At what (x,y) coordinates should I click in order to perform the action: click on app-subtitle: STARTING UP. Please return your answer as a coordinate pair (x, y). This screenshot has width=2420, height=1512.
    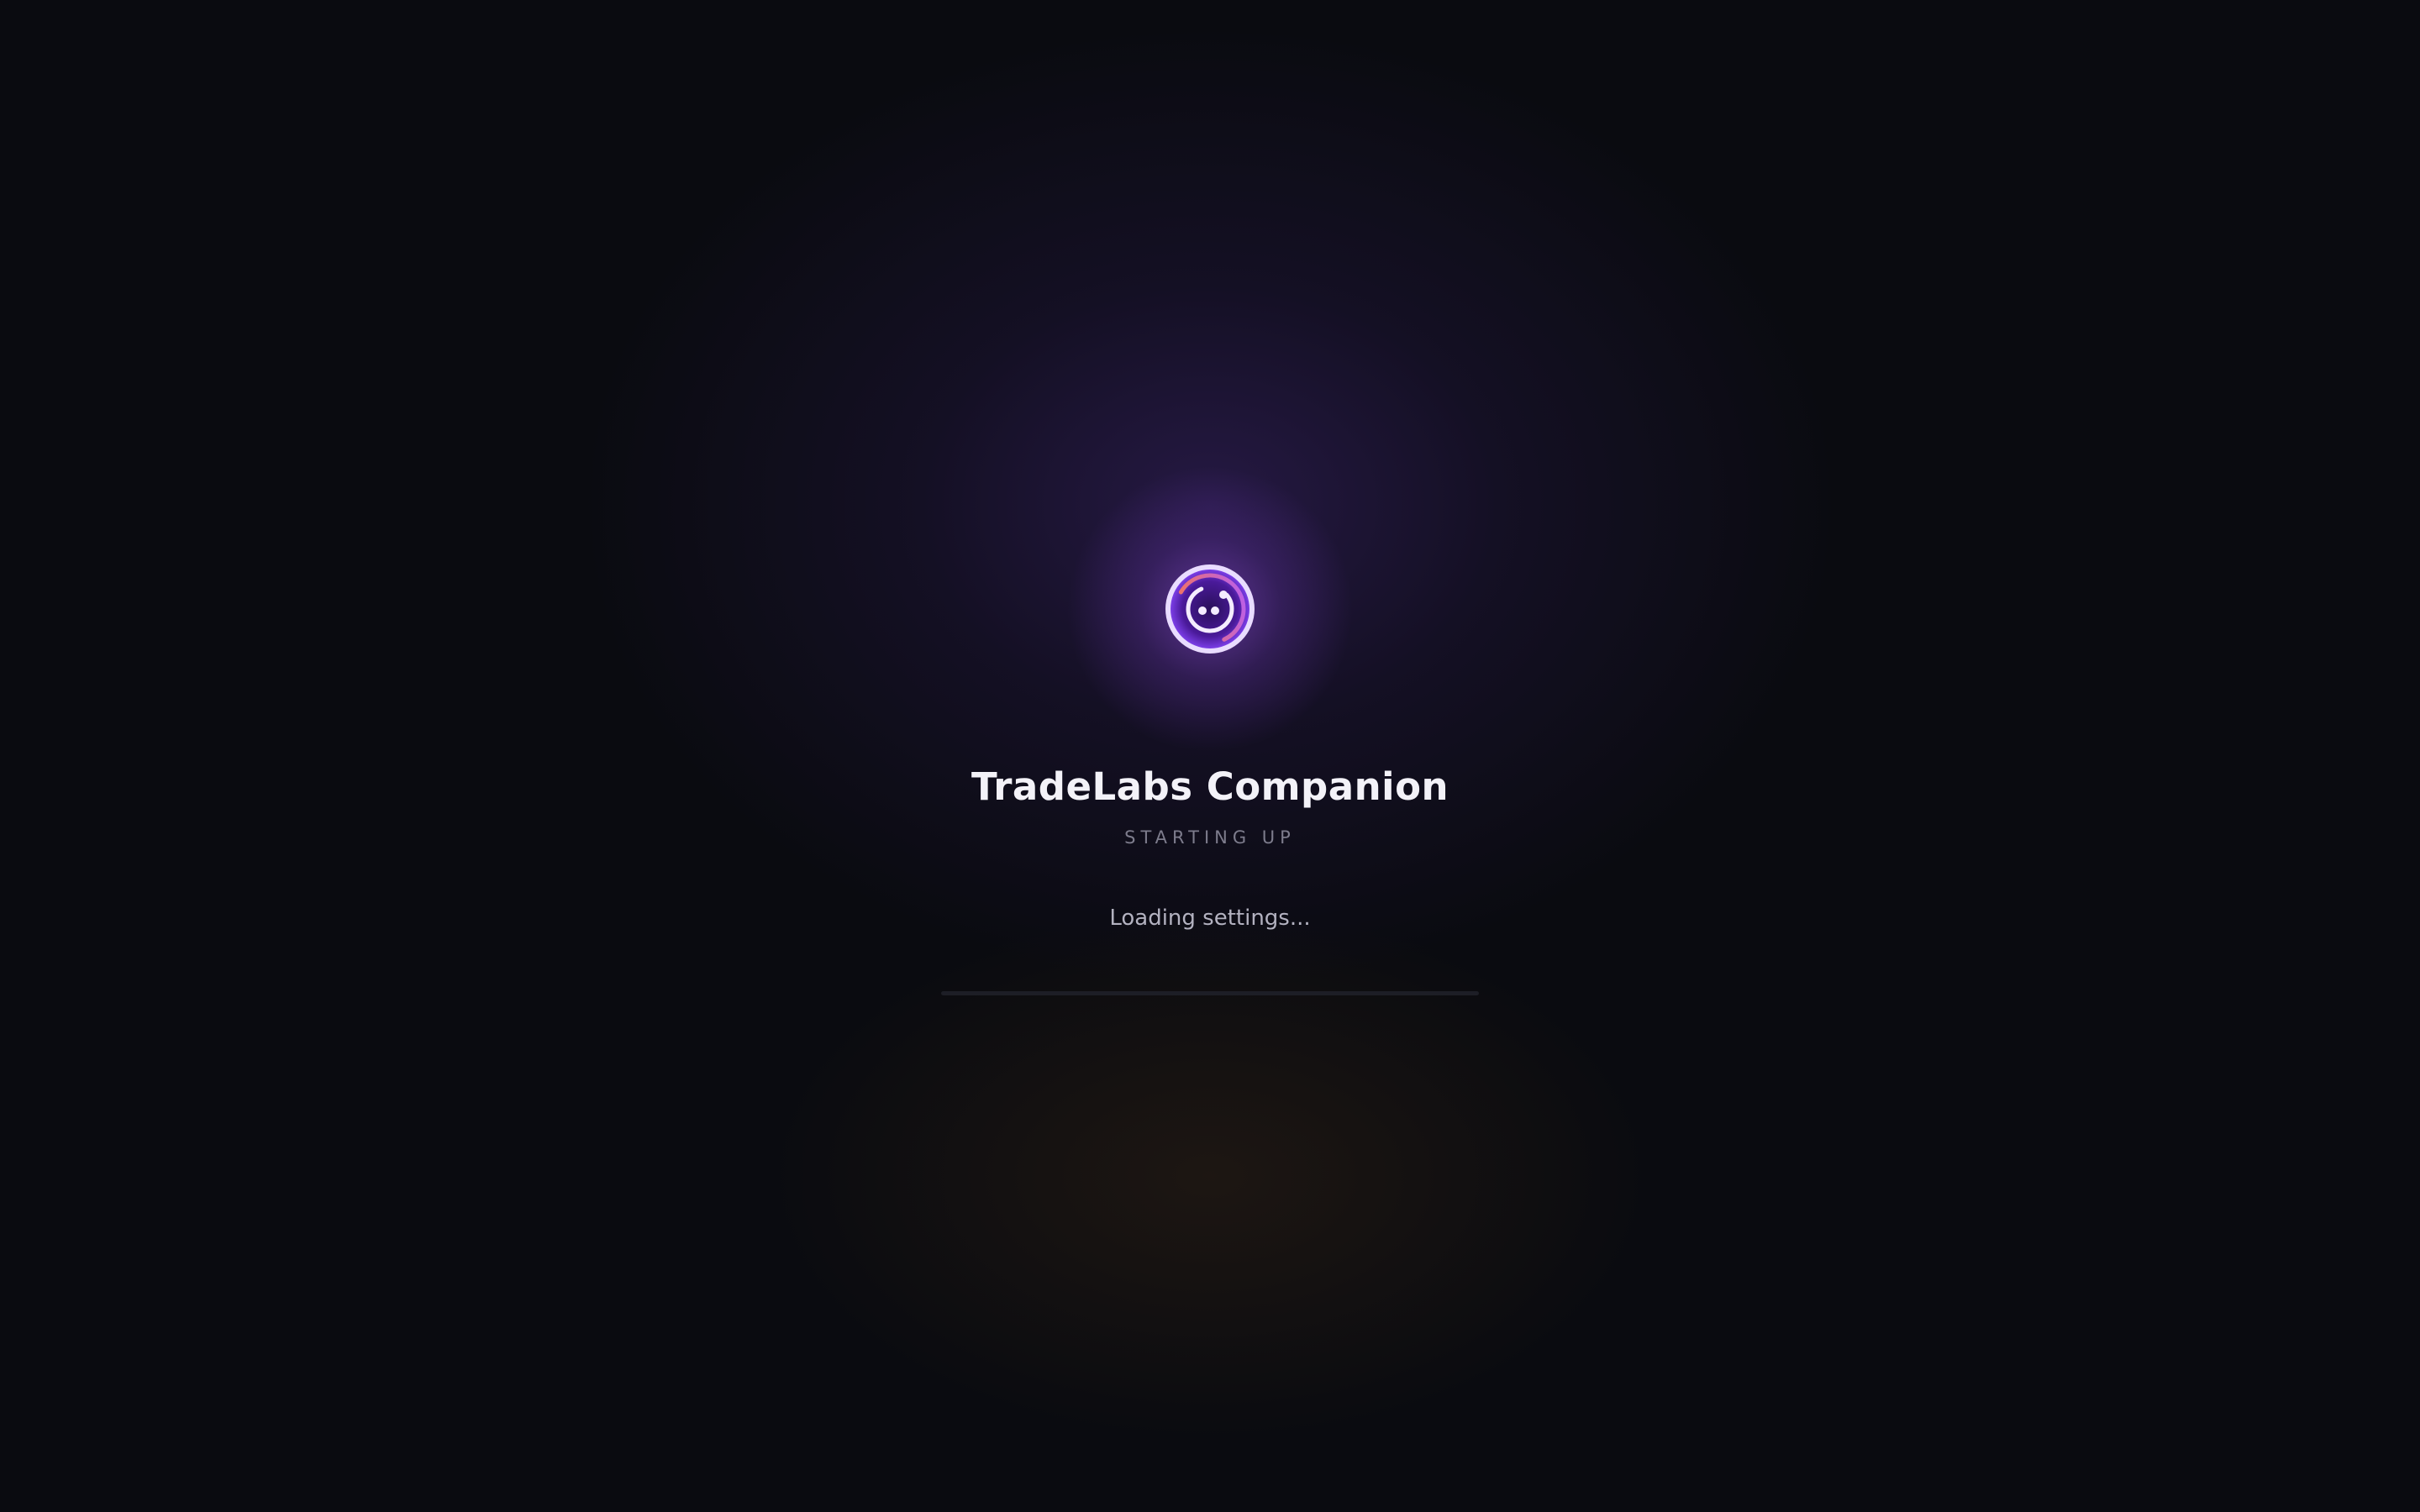
    Looking at the image, I should click on (1210, 837).